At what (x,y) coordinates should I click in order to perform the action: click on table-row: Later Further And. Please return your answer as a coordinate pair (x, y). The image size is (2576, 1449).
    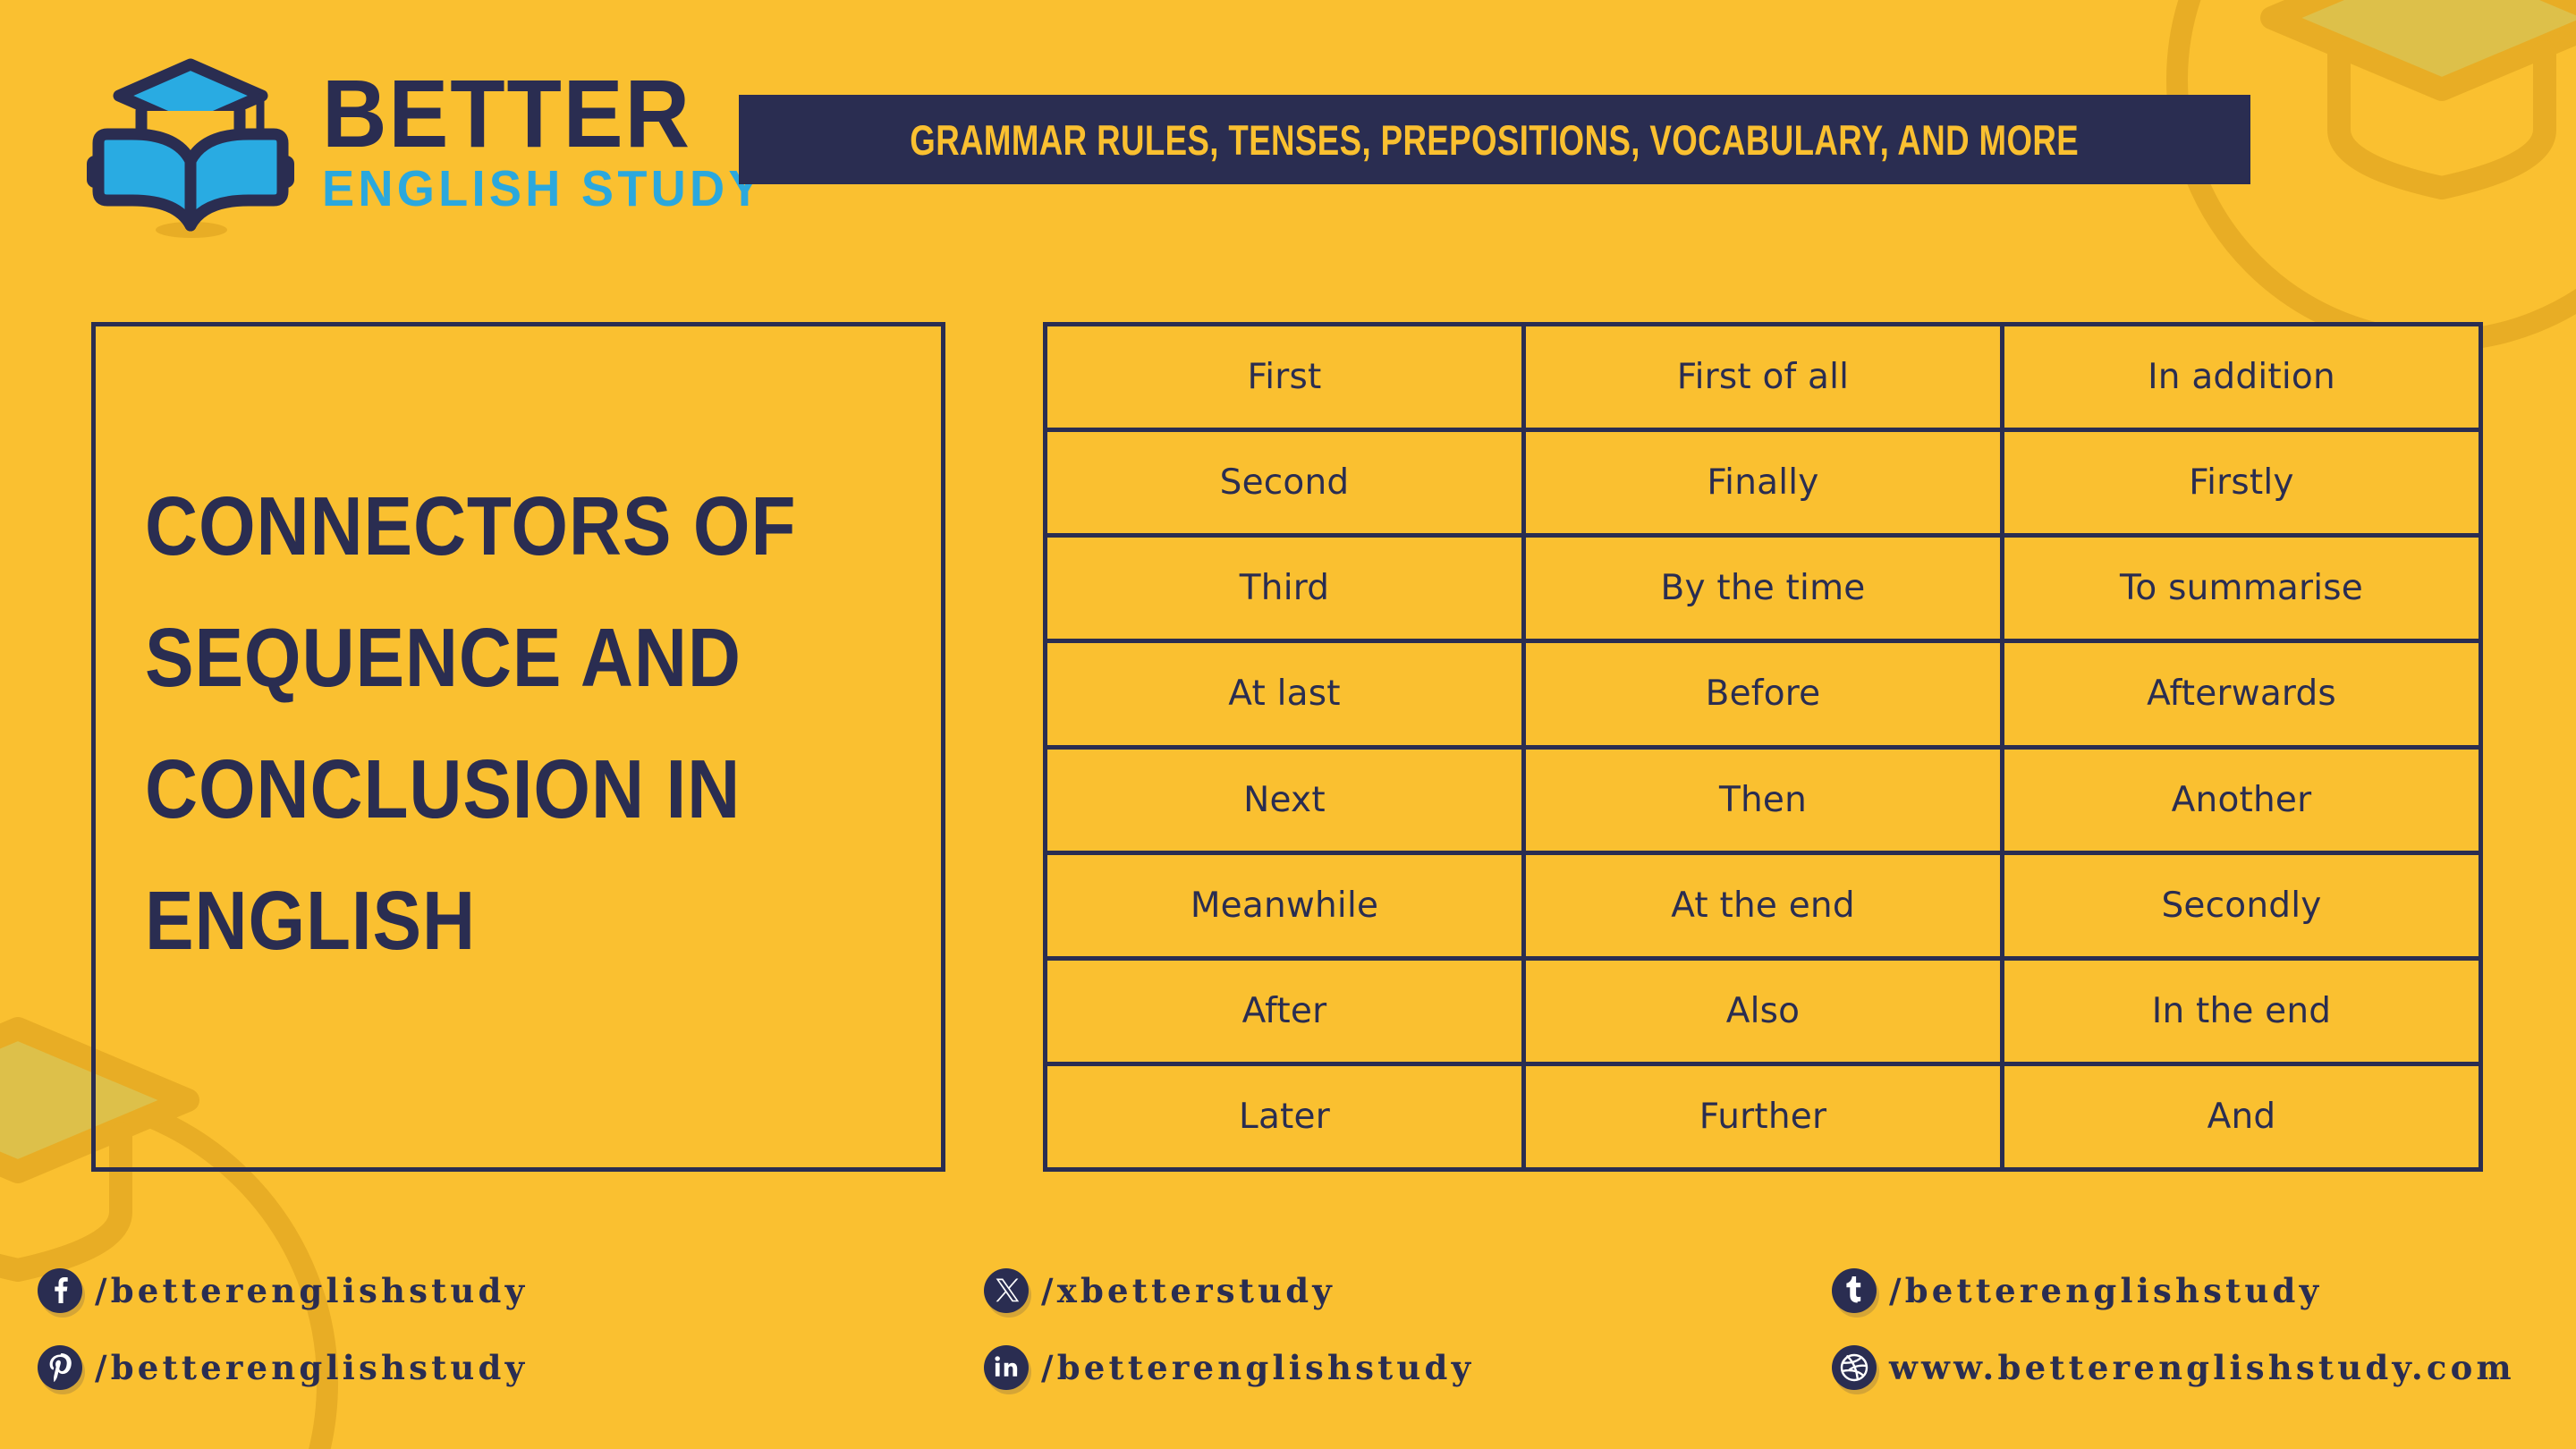
    Looking at the image, I should click on (1763, 1116).